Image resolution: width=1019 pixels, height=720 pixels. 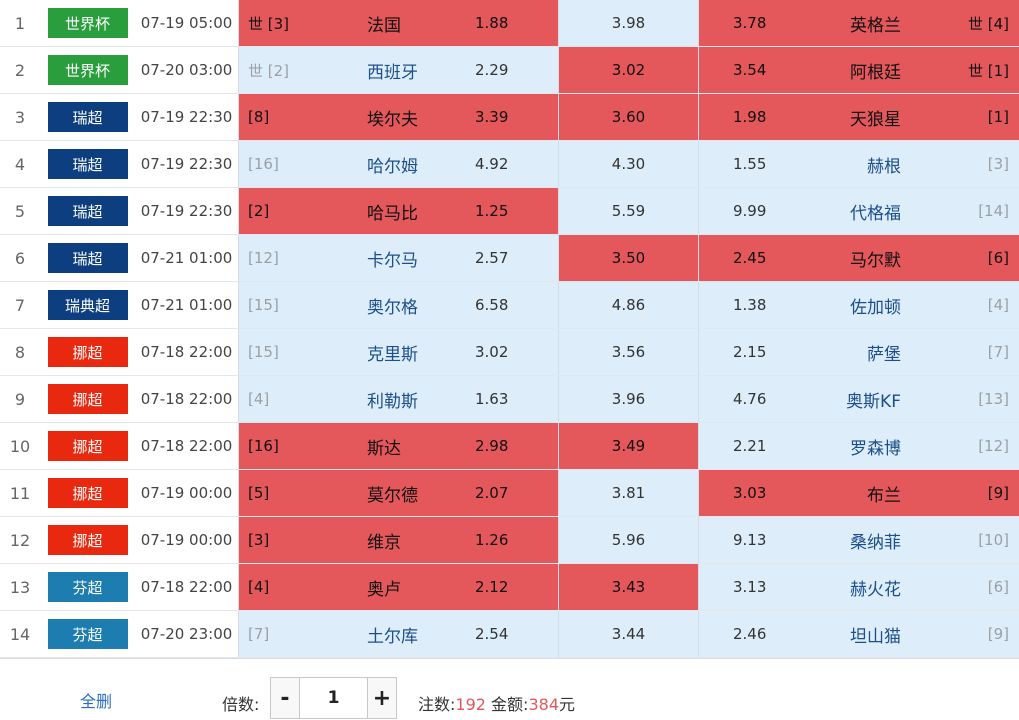 What do you see at coordinates (628, 117) in the screenshot?
I see `draw-option: 3.60` at bounding box center [628, 117].